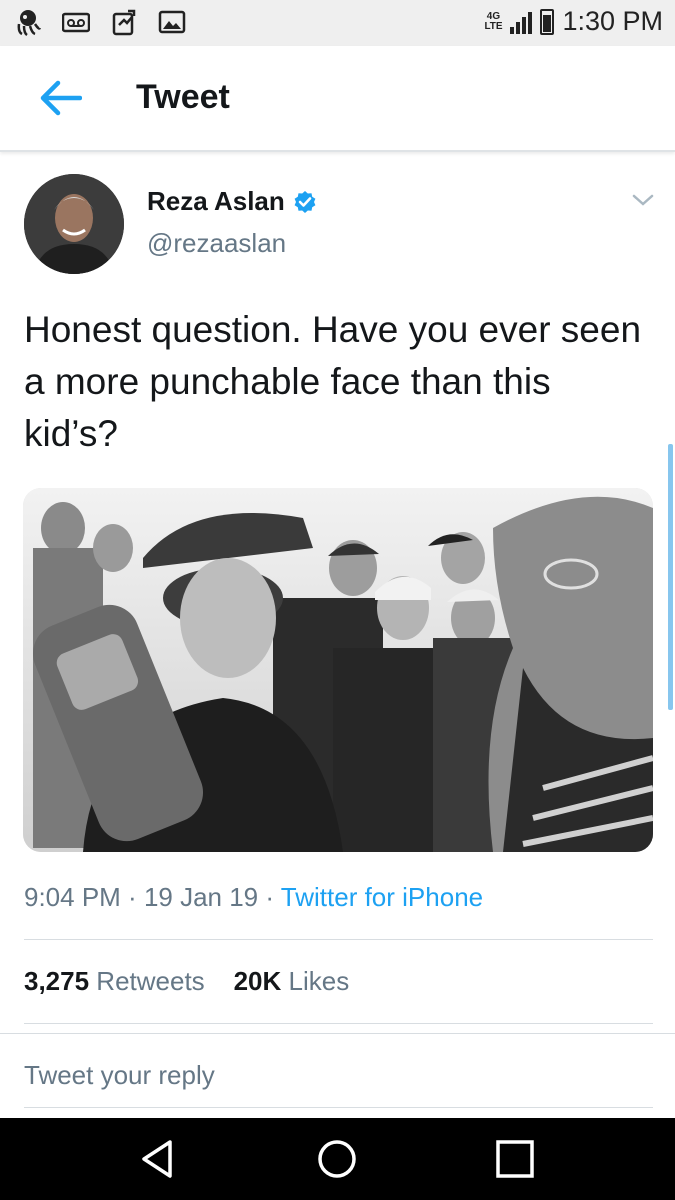 The height and width of the screenshot is (1200, 675). What do you see at coordinates (515, 1159) in the screenshot?
I see `nav-recents-icon` at bounding box center [515, 1159].